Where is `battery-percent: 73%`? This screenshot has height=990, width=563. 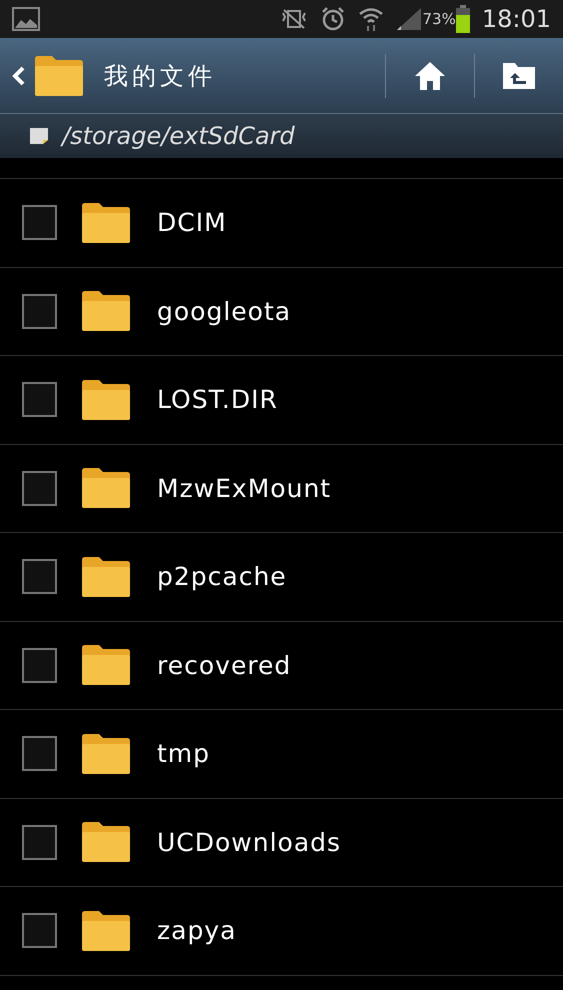
battery-percent: 73% is located at coordinates (439, 19).